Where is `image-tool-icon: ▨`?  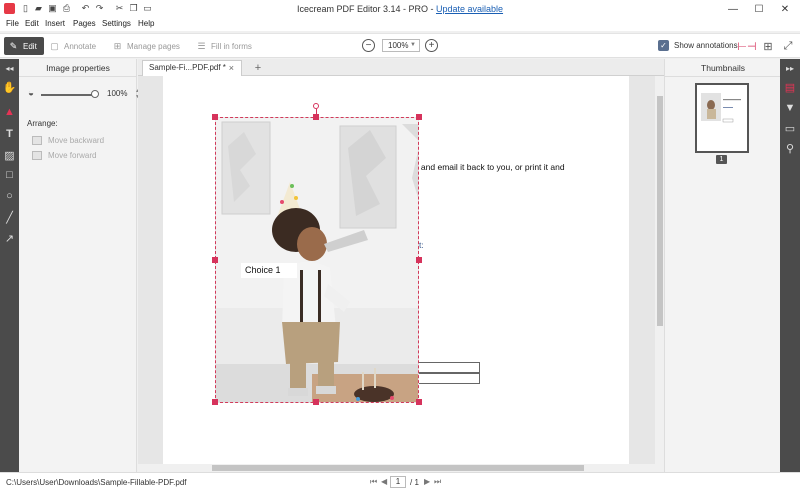 image-tool-icon: ▨ is located at coordinates (9, 155).